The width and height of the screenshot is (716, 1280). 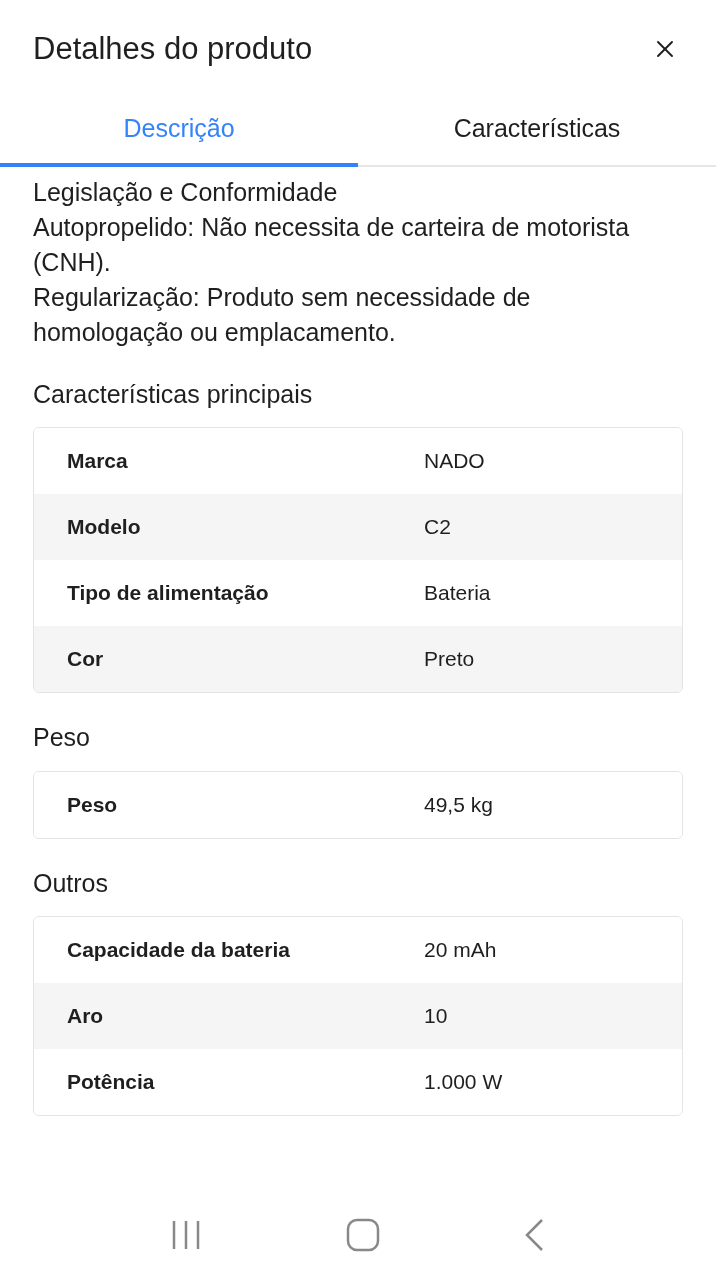 What do you see at coordinates (86, 1016) in the screenshot?
I see `spec-label: Aro` at bounding box center [86, 1016].